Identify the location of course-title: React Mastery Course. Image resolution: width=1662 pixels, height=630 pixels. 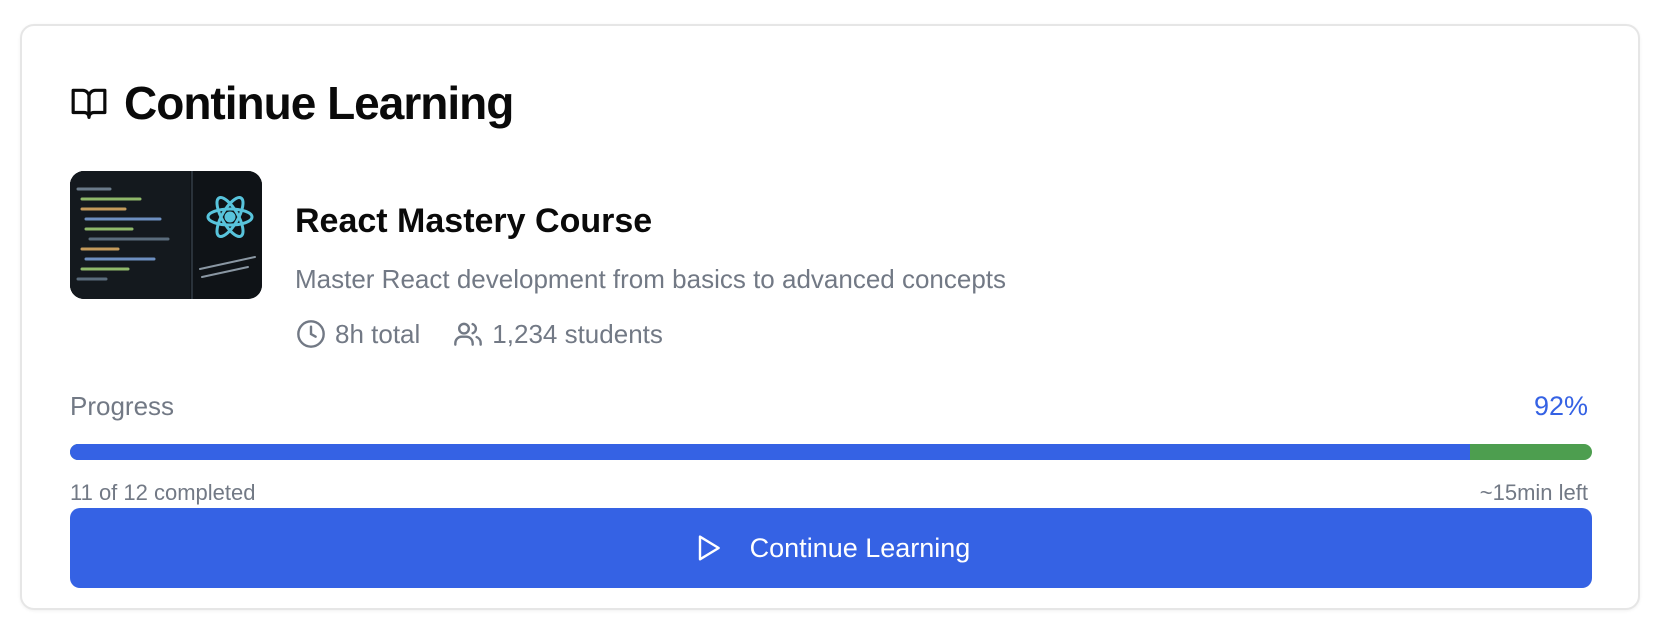
(473, 221).